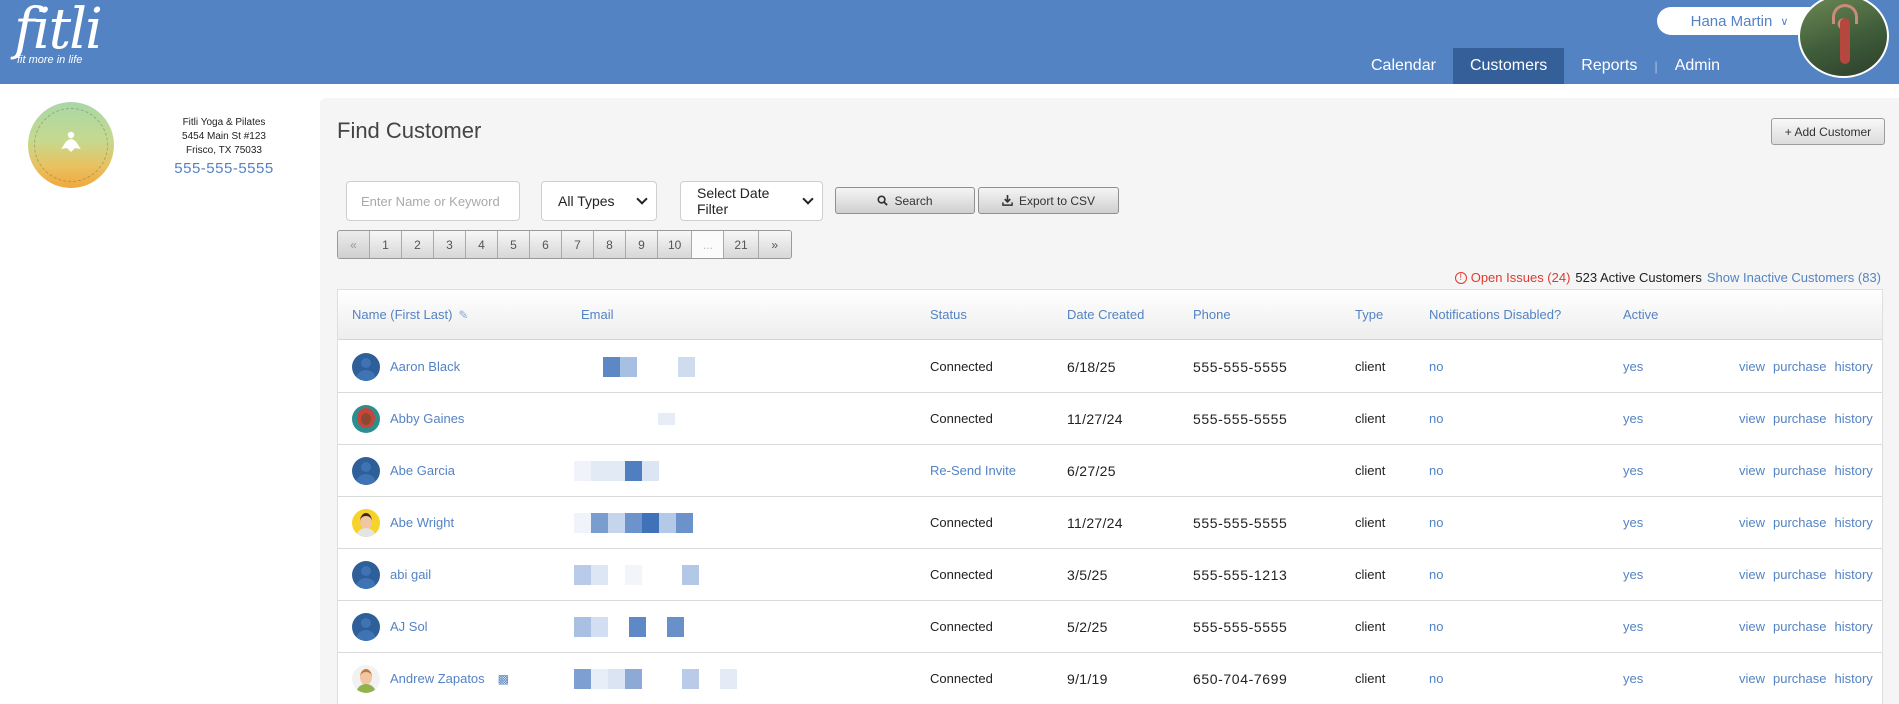 The width and height of the screenshot is (1899, 704). I want to click on open-issues-label: Open Issues (24), so click(1520, 277).